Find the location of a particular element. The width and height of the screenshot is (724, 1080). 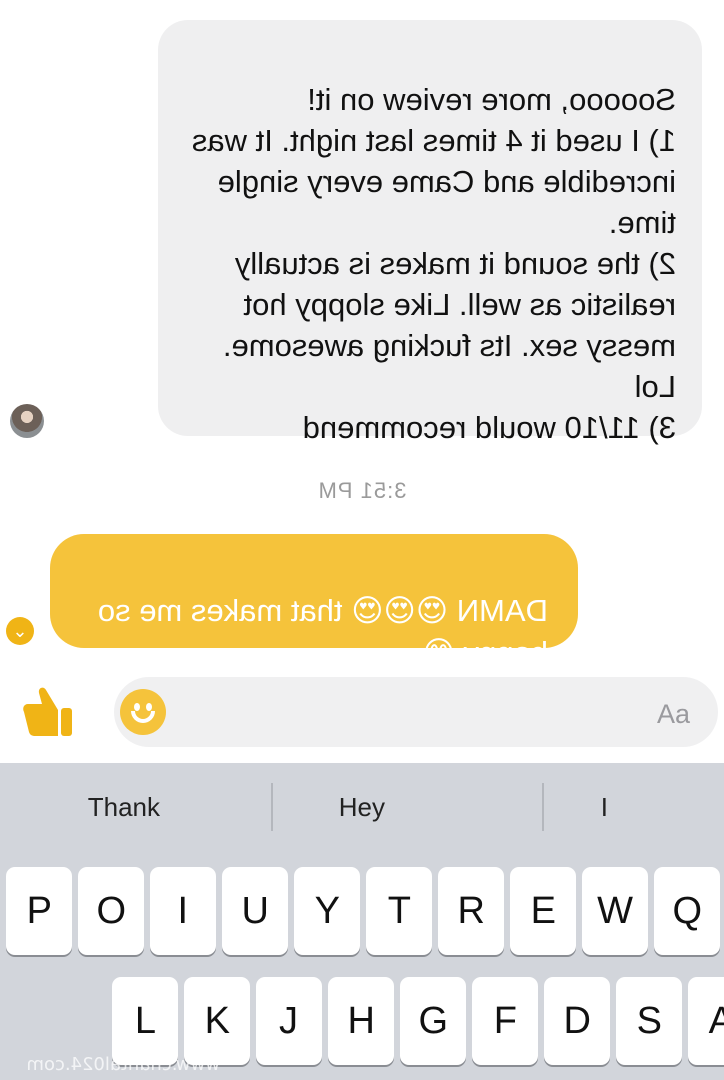

key-g: G is located at coordinates (433, 1021).